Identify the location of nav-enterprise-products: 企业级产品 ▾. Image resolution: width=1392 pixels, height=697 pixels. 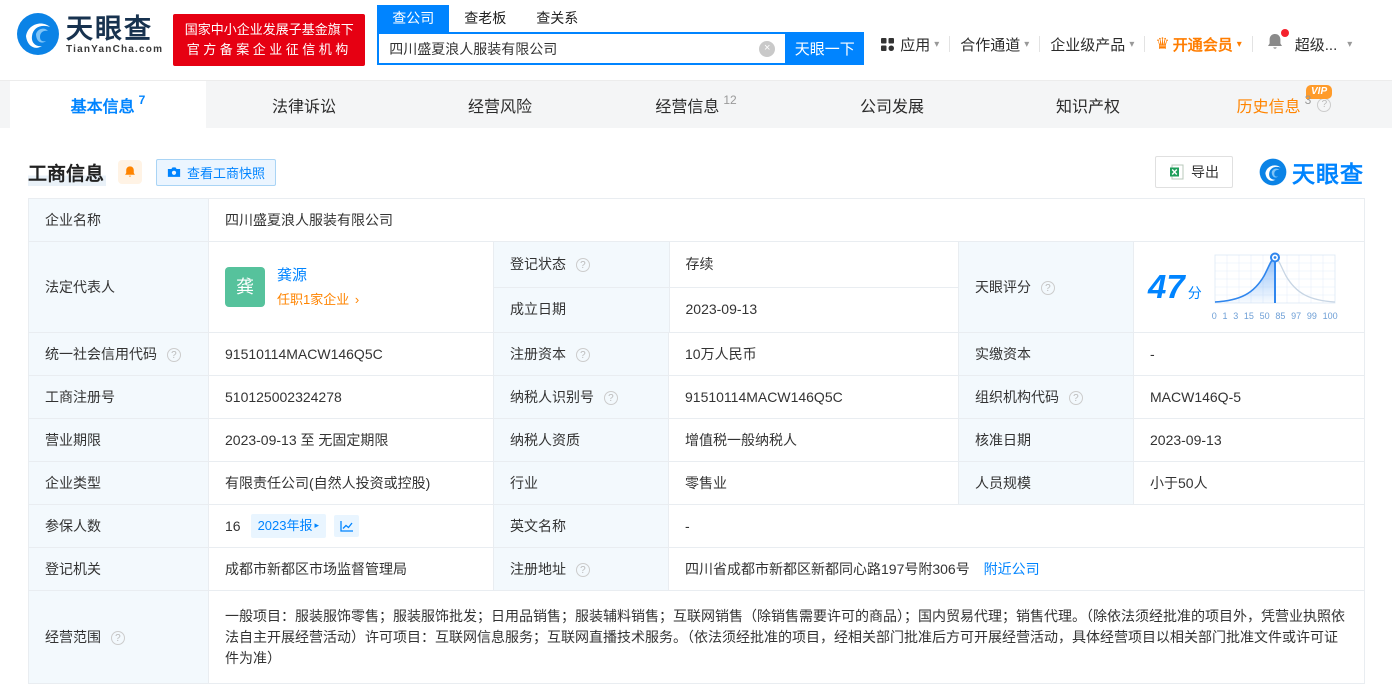
(1092, 44).